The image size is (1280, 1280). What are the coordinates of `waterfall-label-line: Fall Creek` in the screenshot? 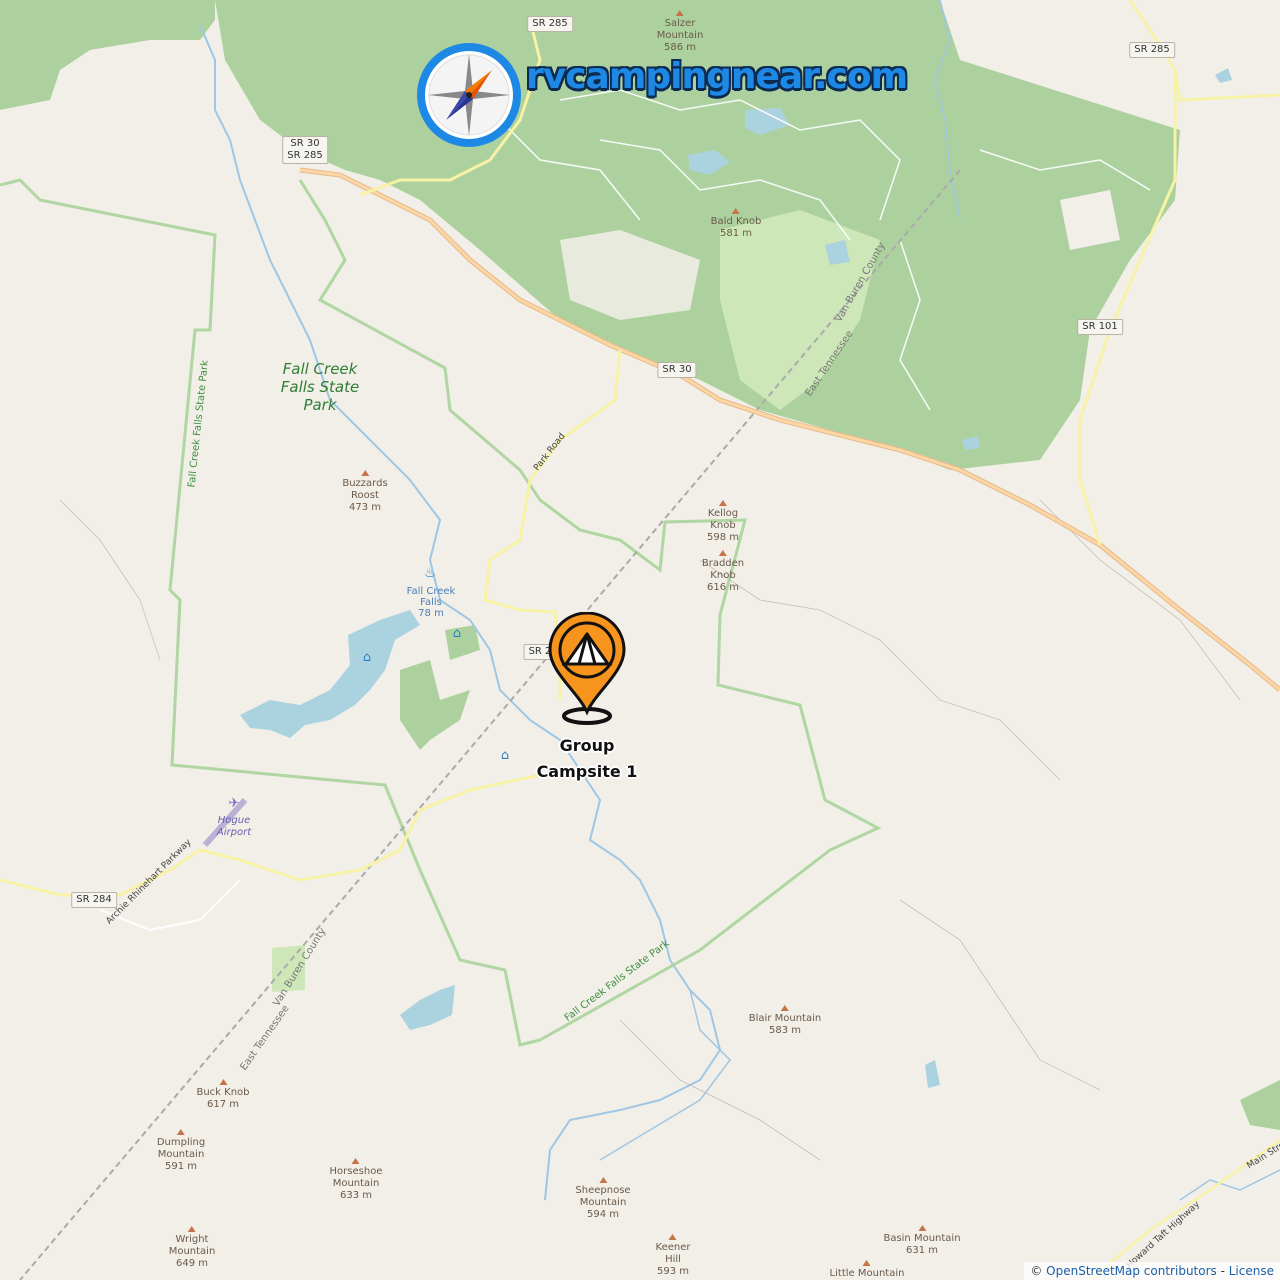 It's located at (431, 591).